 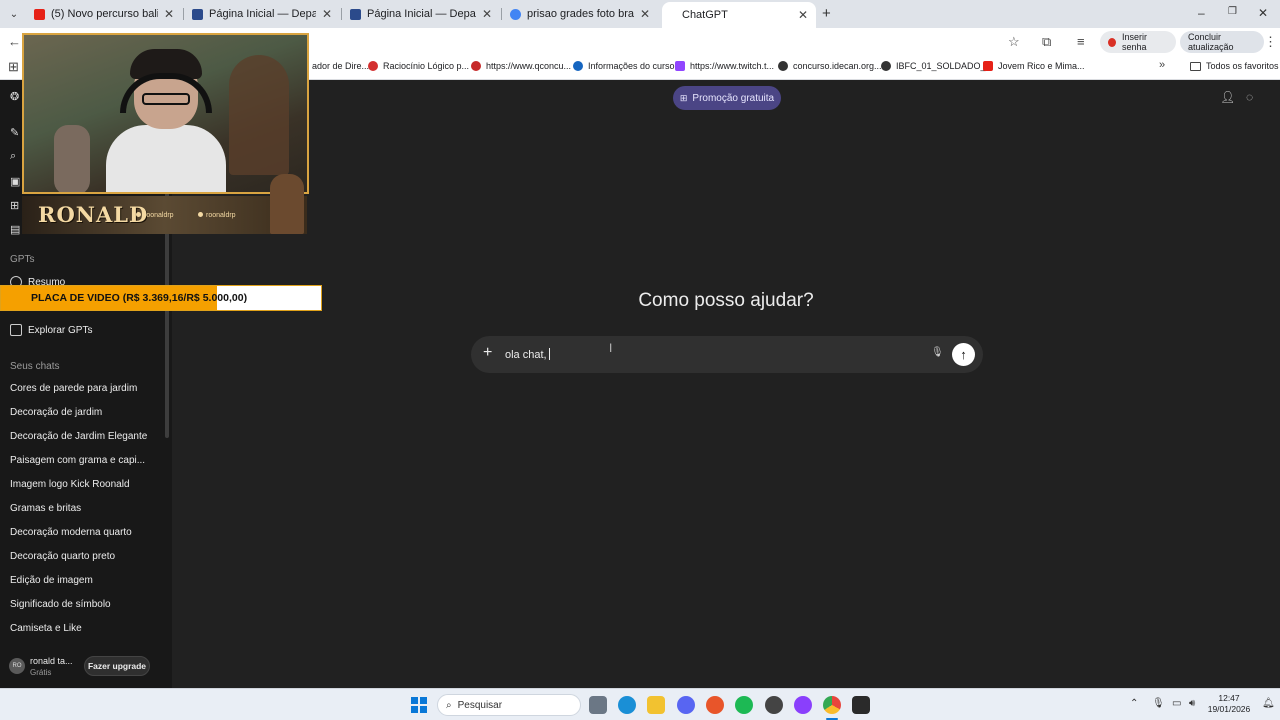 I want to click on apps-icon: ⊞, so click(x=14, y=205).